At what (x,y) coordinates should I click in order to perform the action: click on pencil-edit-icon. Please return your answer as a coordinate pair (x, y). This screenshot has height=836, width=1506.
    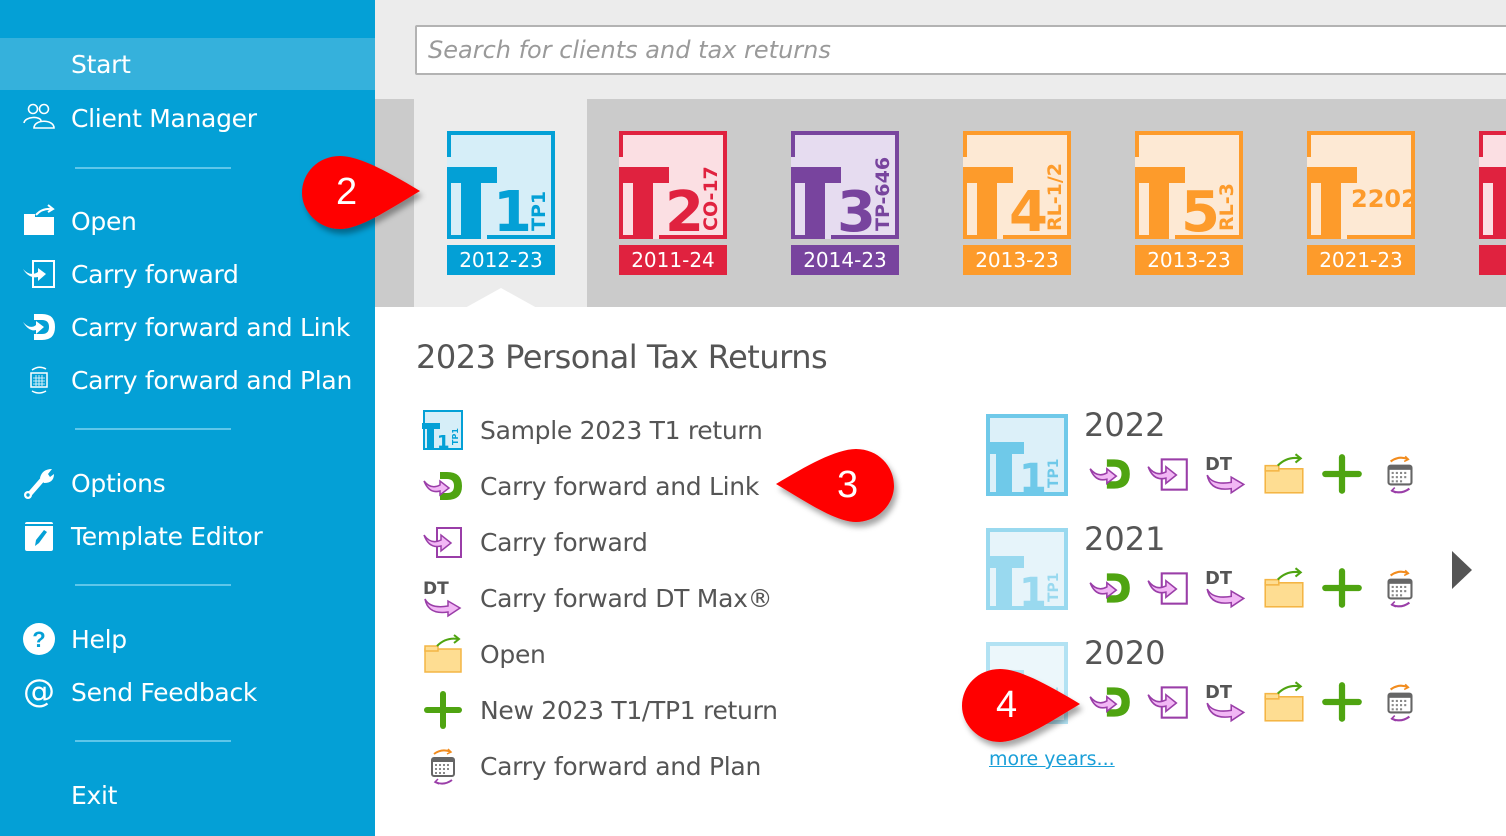
    Looking at the image, I should click on (39, 536).